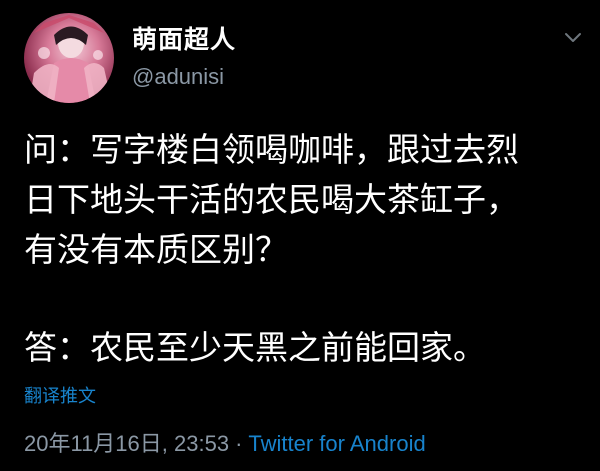 This screenshot has width=600, height=471. Describe the element at coordinates (573, 37) in the screenshot. I see `chevron-down-icon` at that location.